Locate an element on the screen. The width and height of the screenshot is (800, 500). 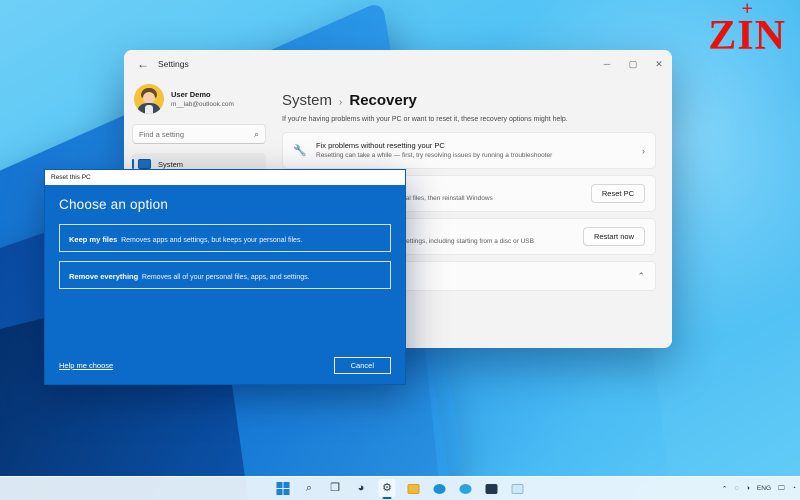
chevron-up-icon: ⌃ is located at coordinates (641, 275).